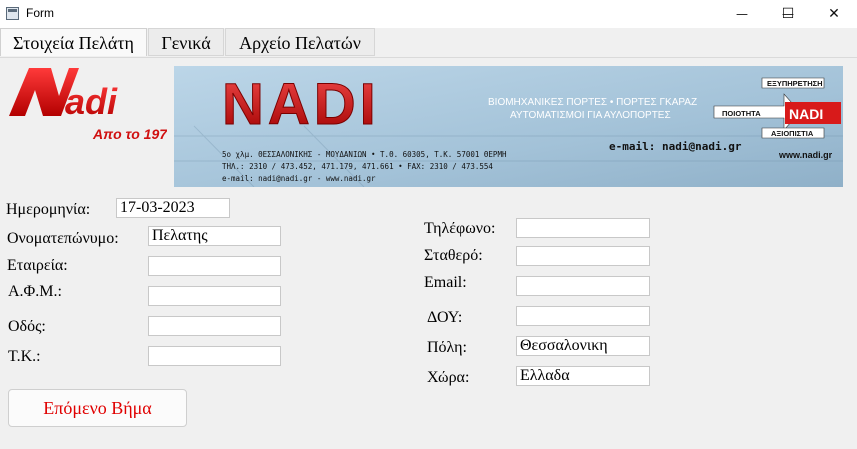 This screenshot has height=449, width=857. I want to click on minimize-icon: —, so click(742, 14).